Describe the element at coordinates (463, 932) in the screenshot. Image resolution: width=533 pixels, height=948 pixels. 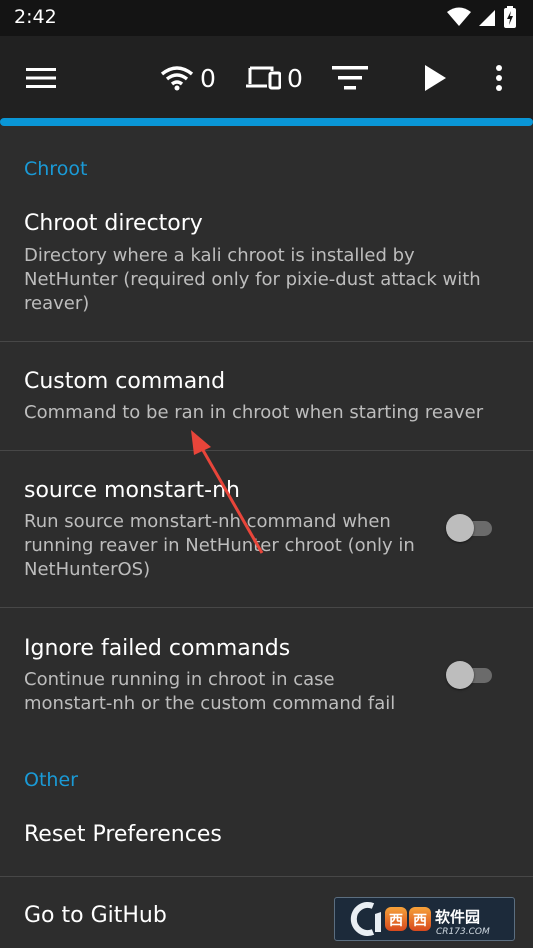
I see `svg-text: CR173.COM` at that location.